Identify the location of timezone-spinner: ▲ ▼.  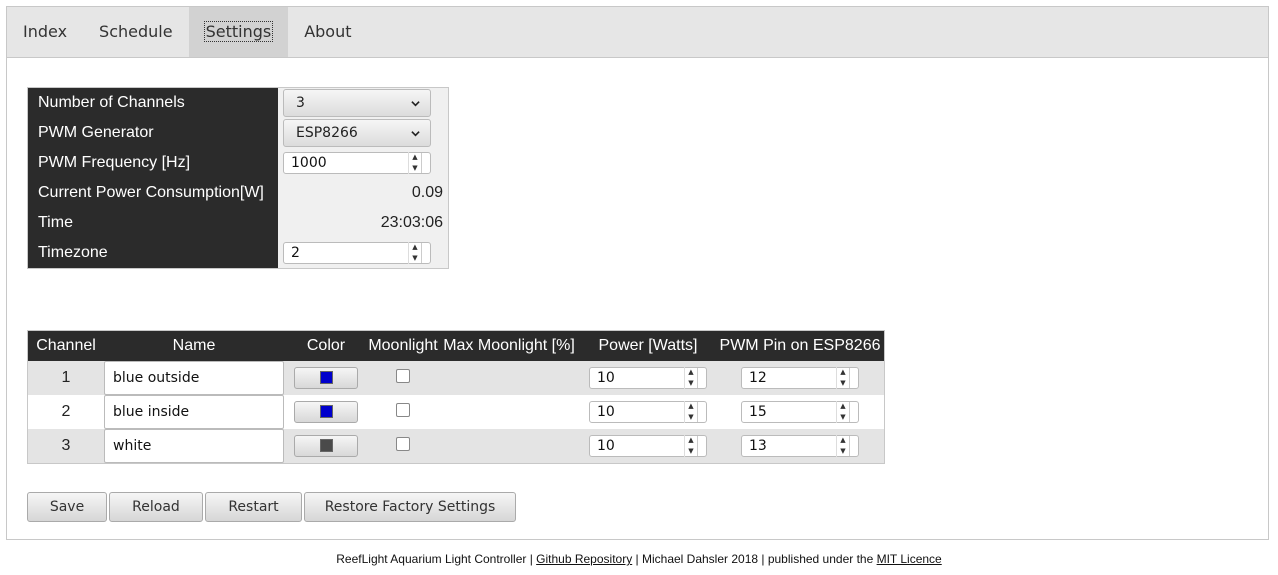
(414, 253).